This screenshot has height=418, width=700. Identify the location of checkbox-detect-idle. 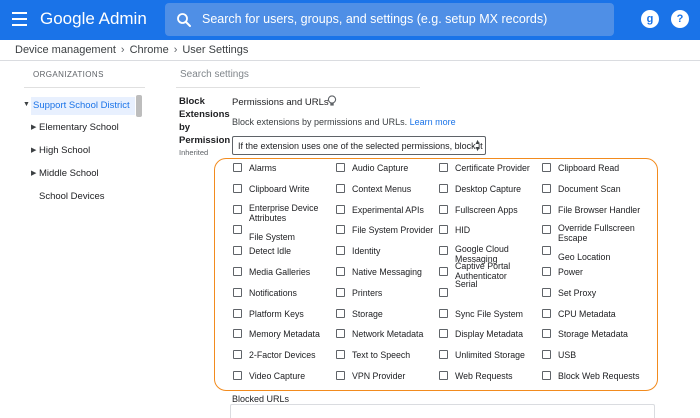
(237, 251).